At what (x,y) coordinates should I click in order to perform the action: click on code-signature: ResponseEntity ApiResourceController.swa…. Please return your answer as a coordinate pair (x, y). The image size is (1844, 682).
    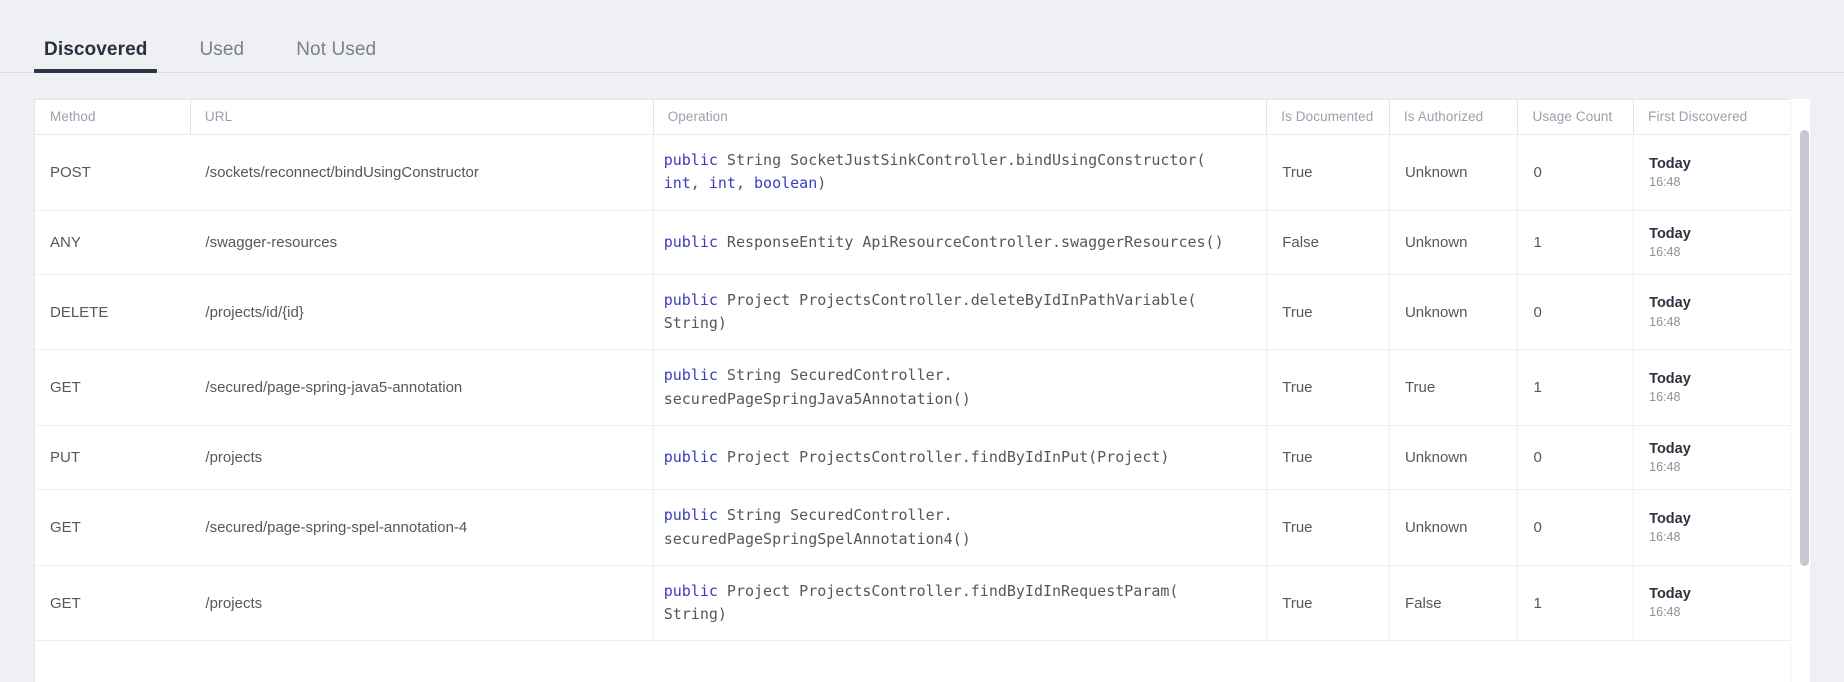
    Looking at the image, I should click on (970, 241).